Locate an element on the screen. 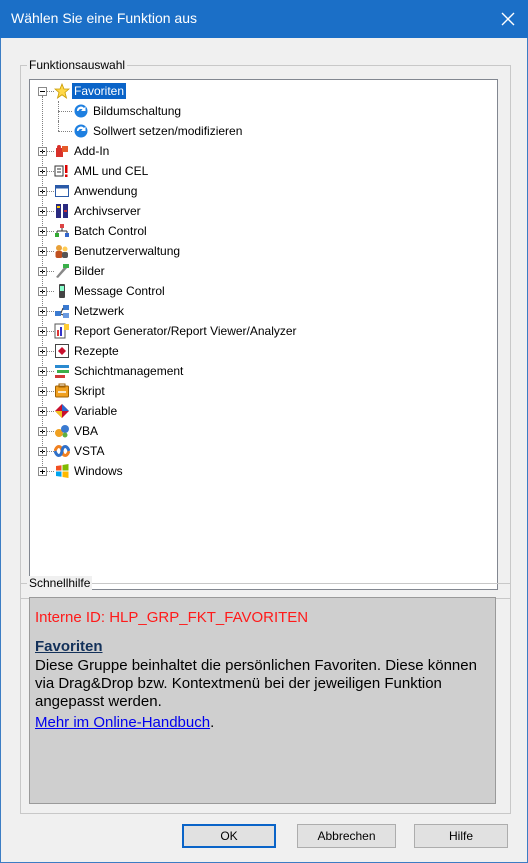  phone-icon is located at coordinates (62, 291).